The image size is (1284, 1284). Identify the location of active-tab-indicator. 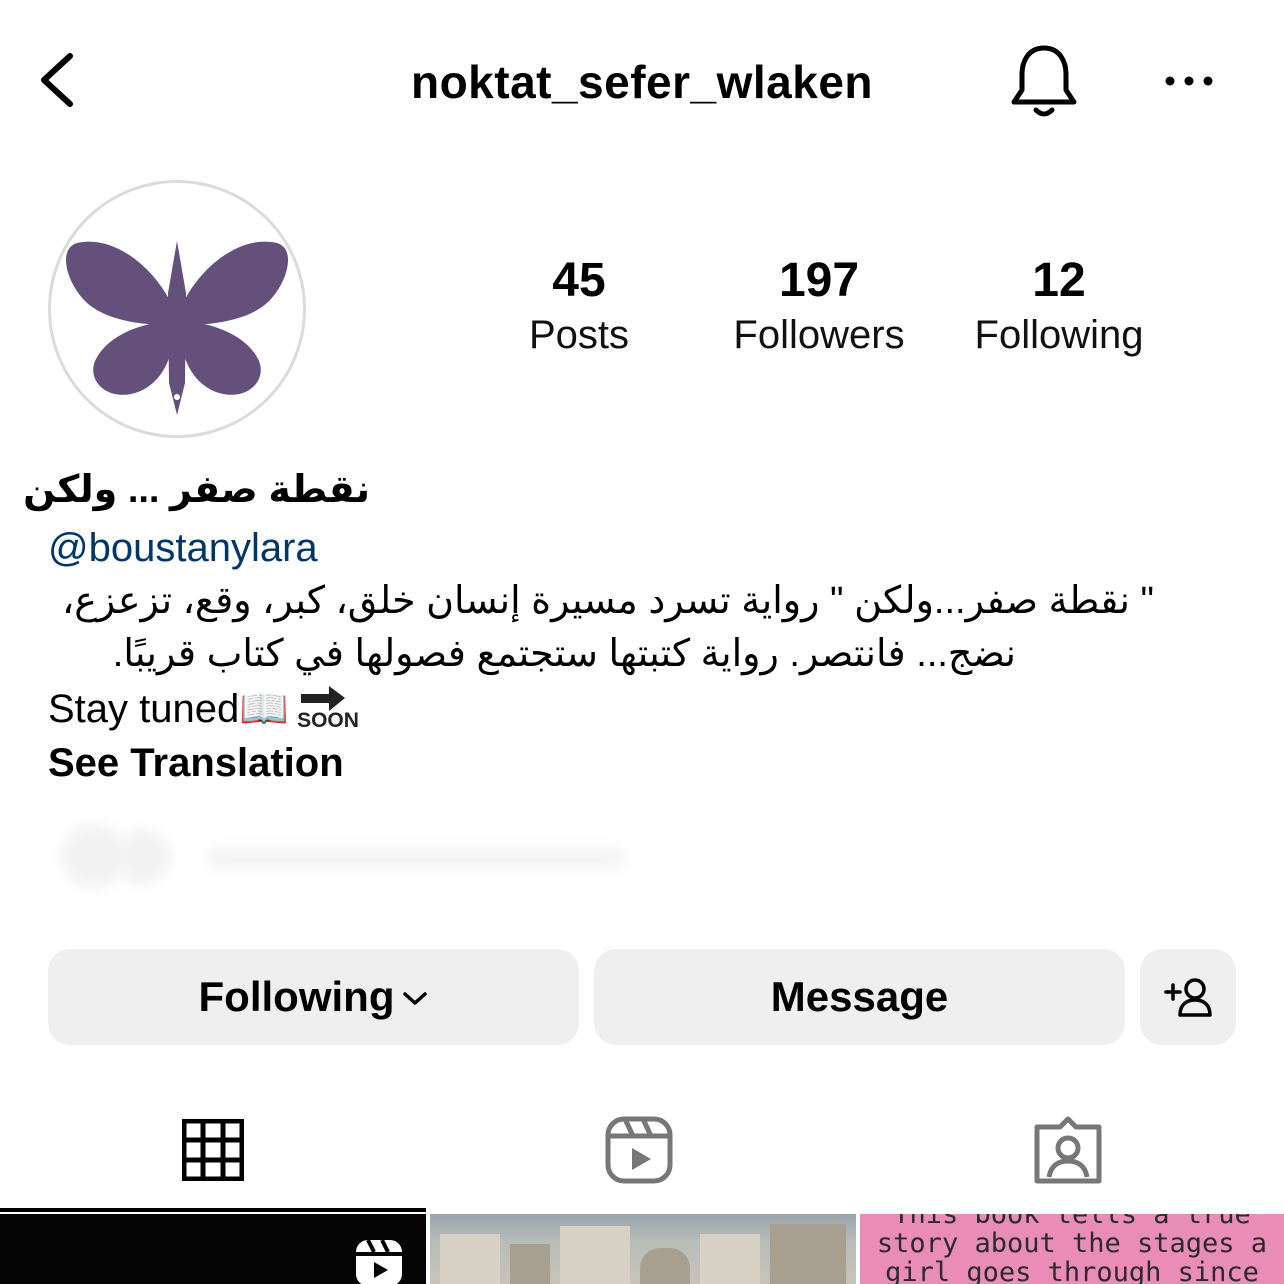
(213, 1210).